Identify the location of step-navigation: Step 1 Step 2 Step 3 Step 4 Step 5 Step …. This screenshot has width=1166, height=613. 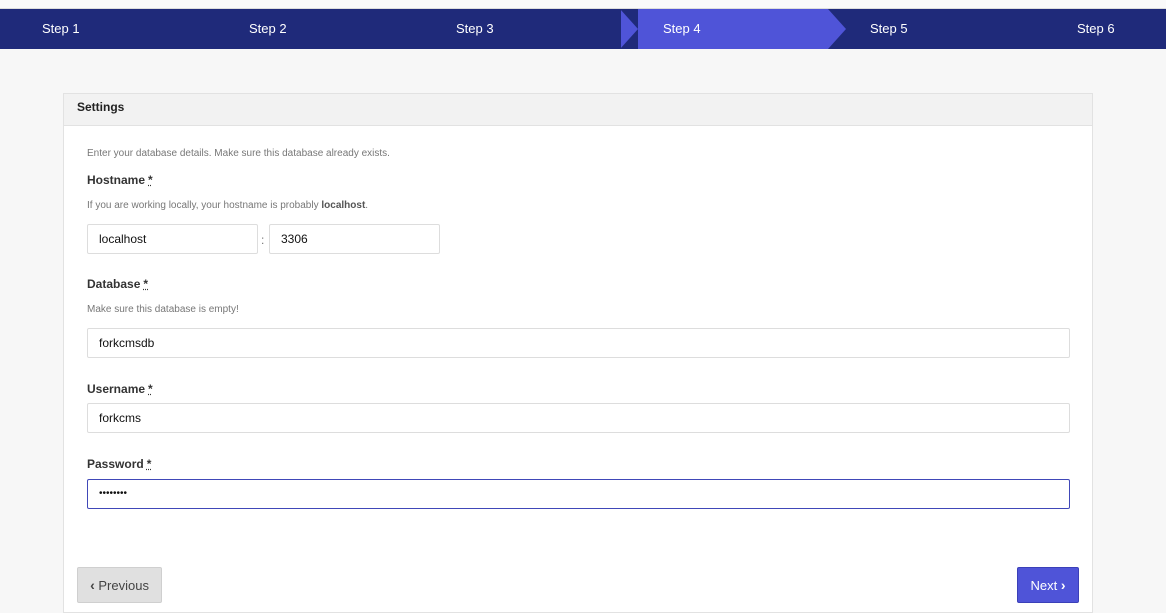
(583, 29).